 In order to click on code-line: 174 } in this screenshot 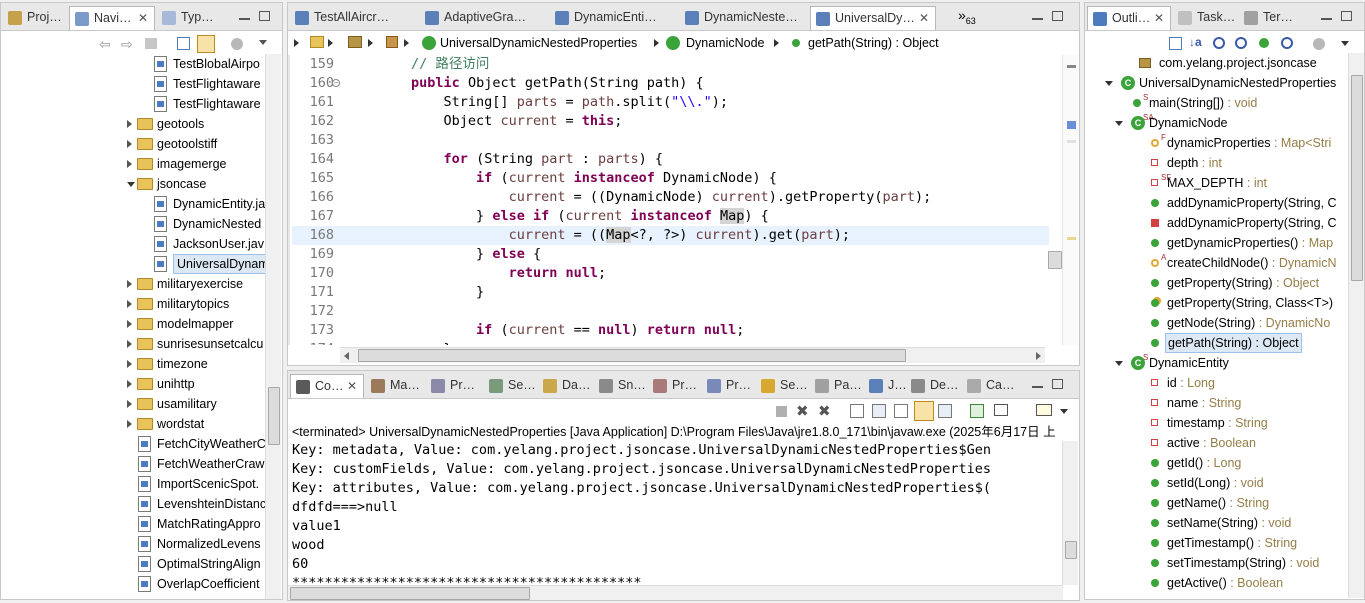, I will do `click(670, 342)`.